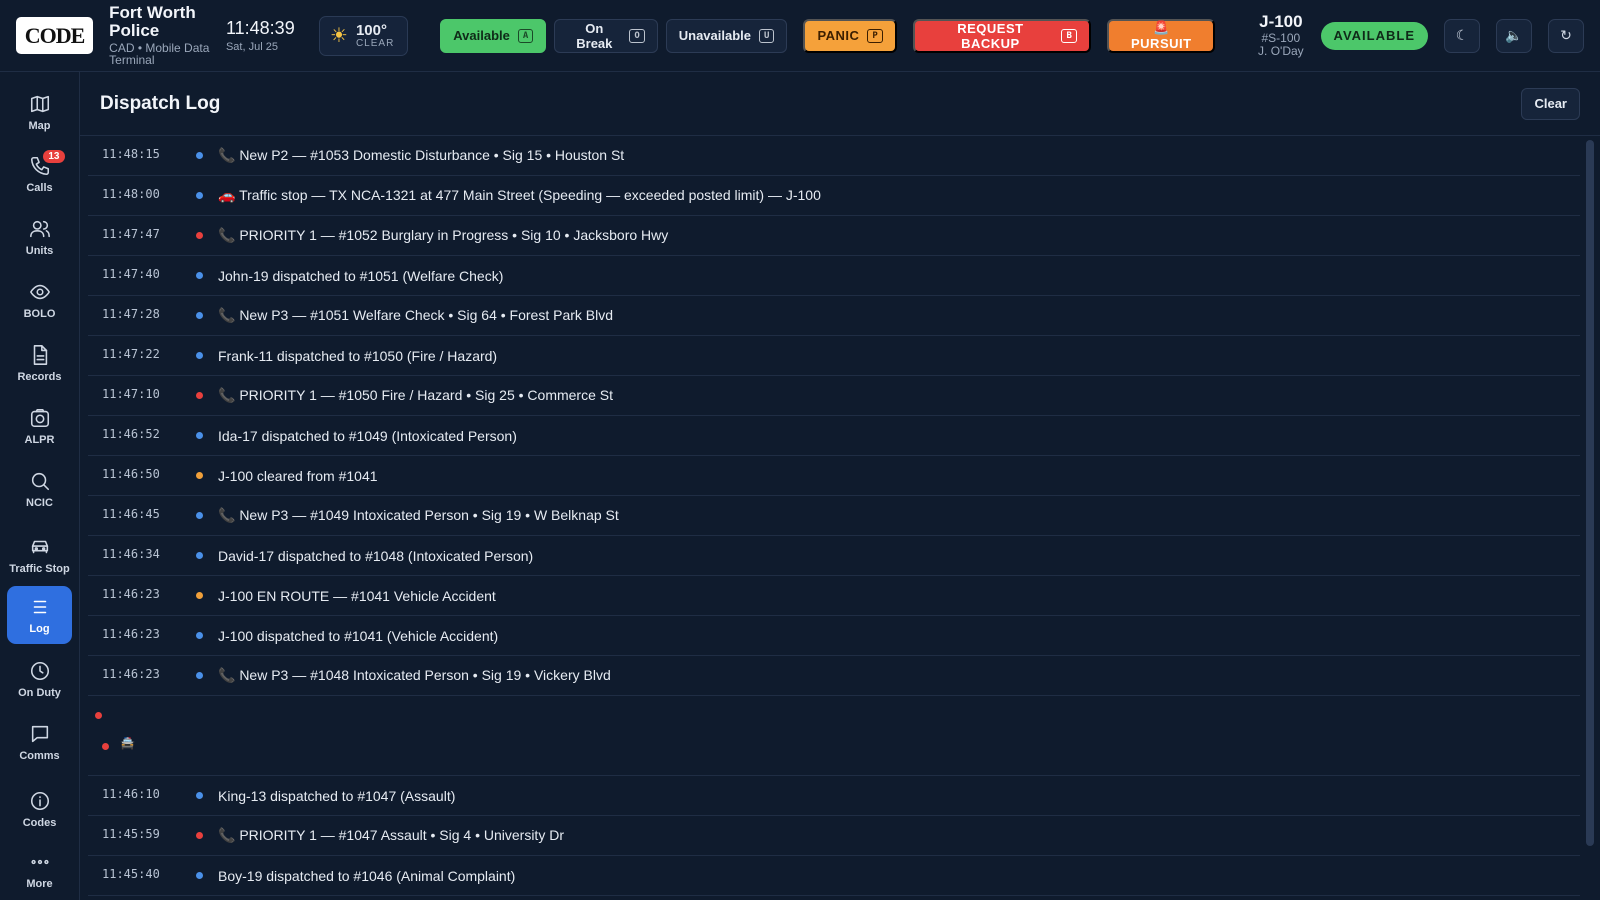  Describe the element at coordinates (39, 229) in the screenshot. I see `users-icon` at that location.